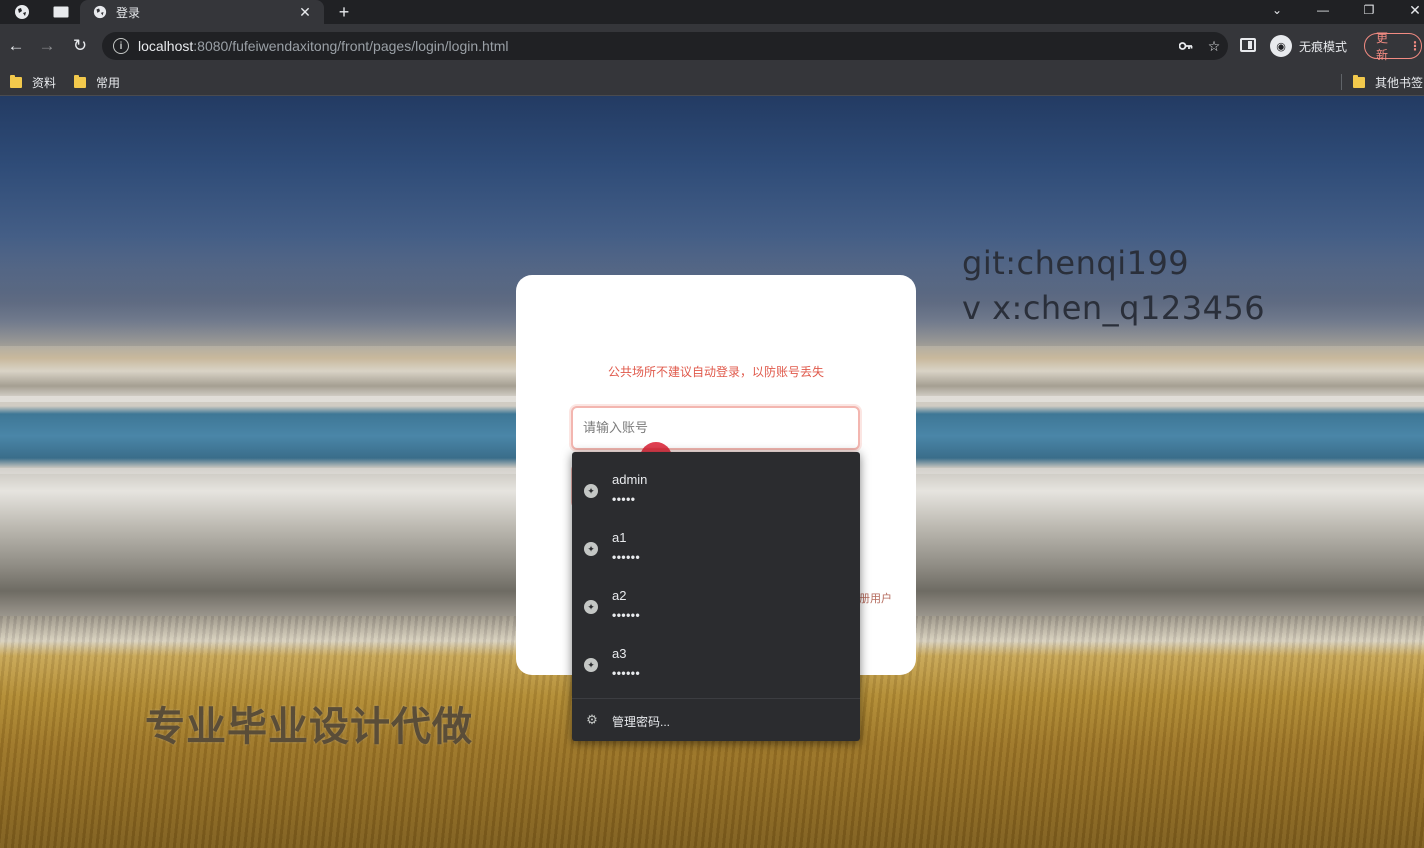 The image size is (1424, 848). I want to click on window-close-button: ✕, so click(1412, 10).